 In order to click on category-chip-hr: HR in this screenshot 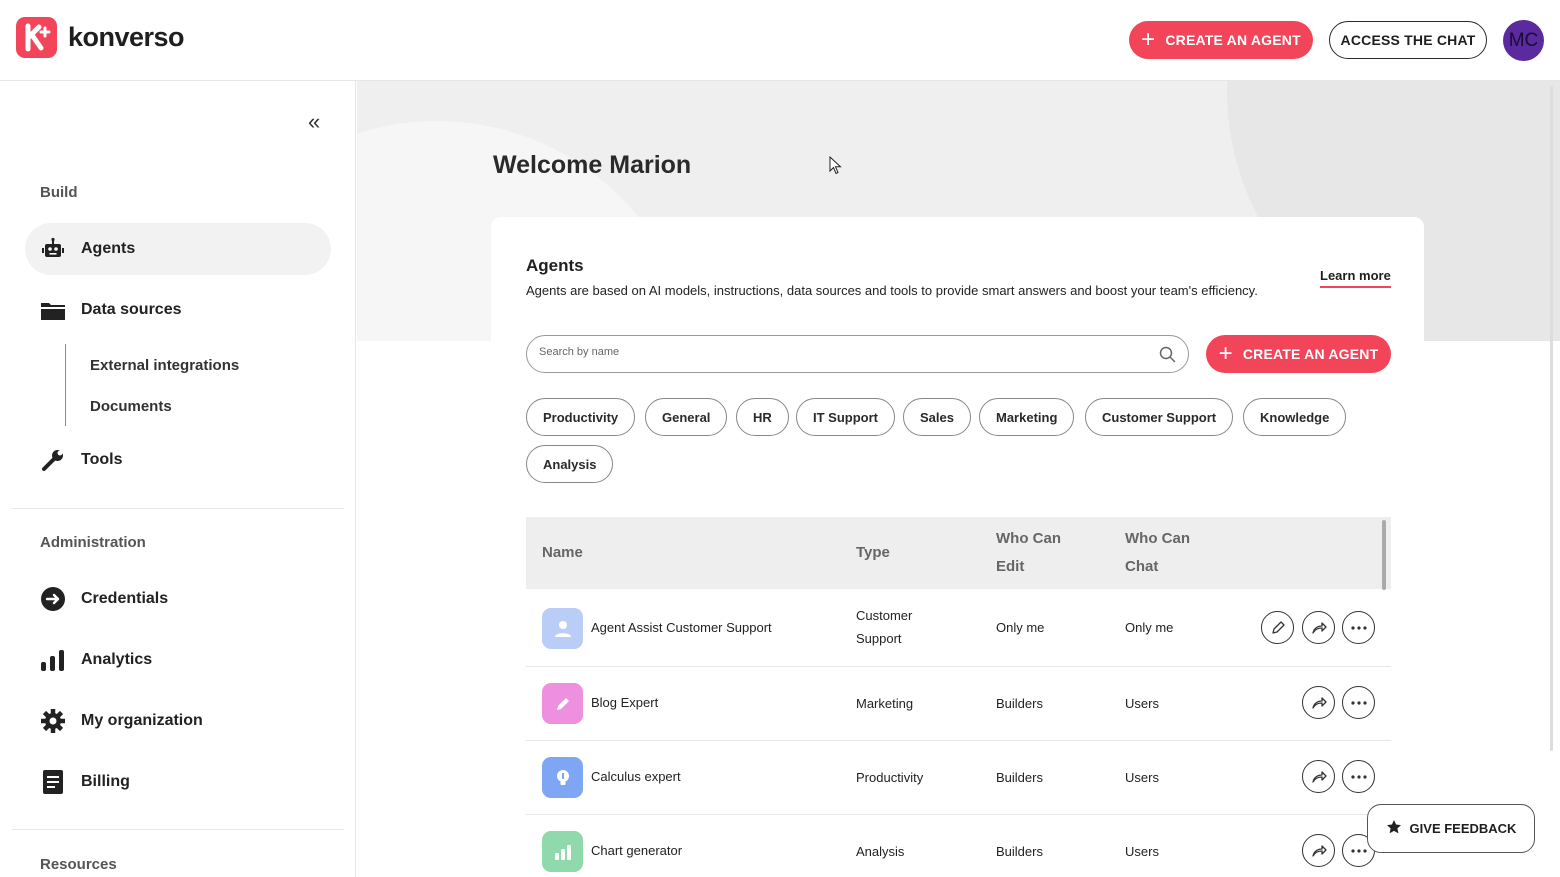, I will do `click(762, 417)`.